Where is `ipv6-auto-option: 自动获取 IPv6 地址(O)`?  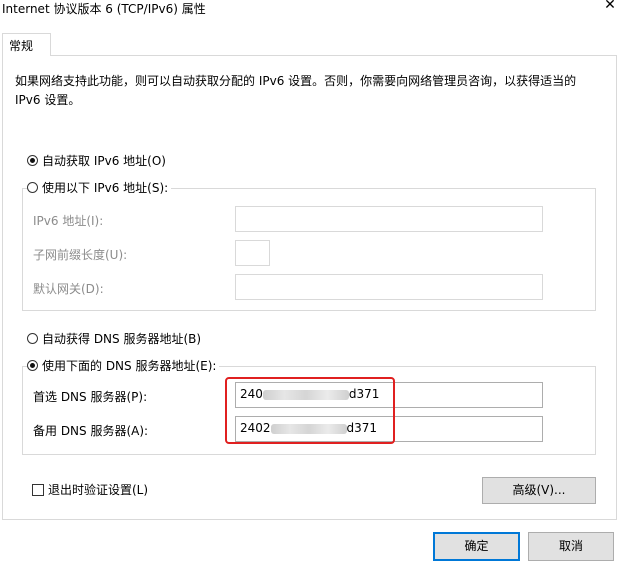
ipv6-auto-option: 自动获取 IPv6 地址(O) is located at coordinates (98, 160).